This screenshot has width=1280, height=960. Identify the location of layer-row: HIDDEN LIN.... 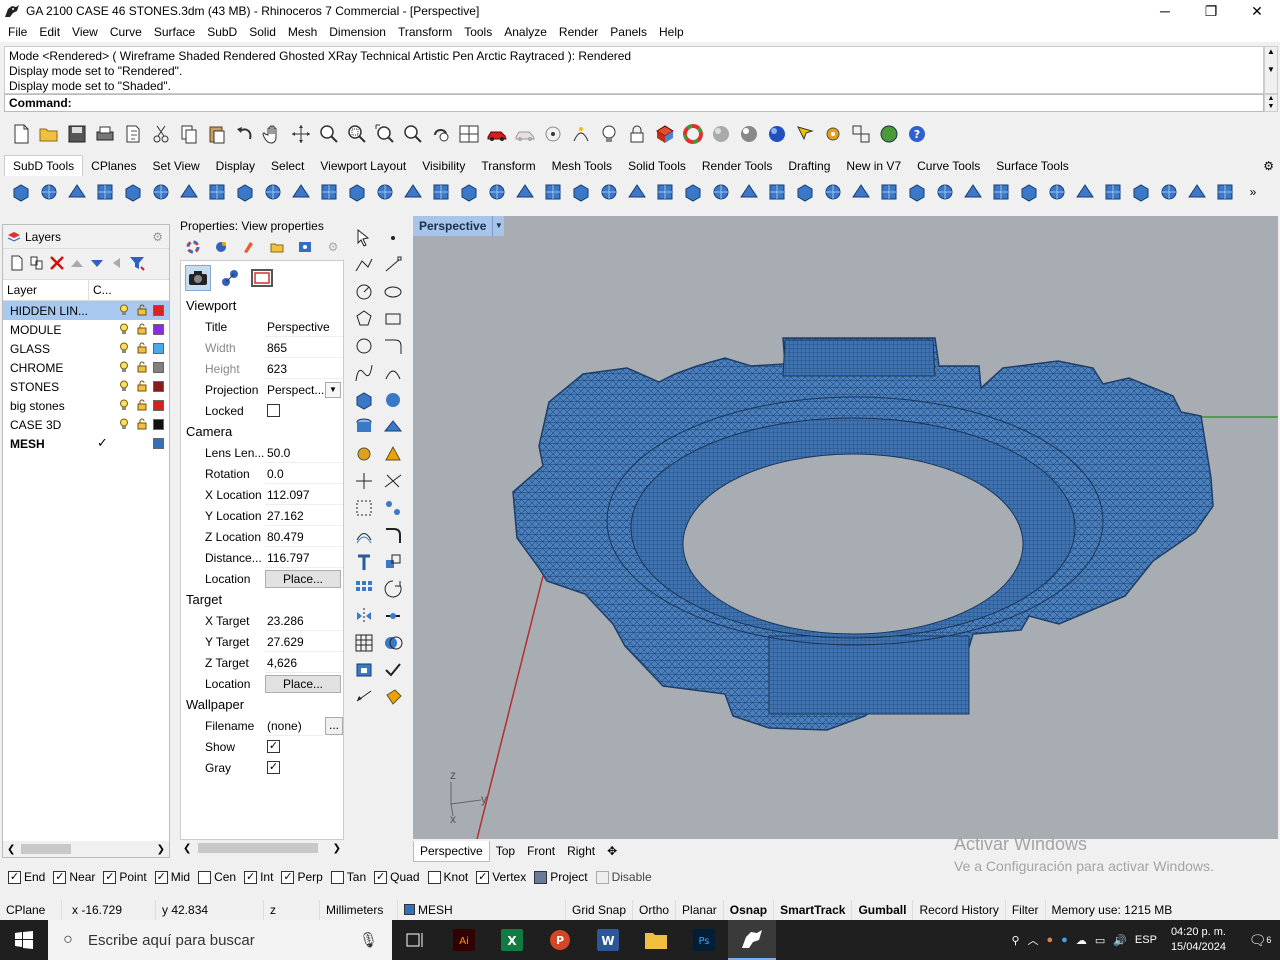
(86, 310).